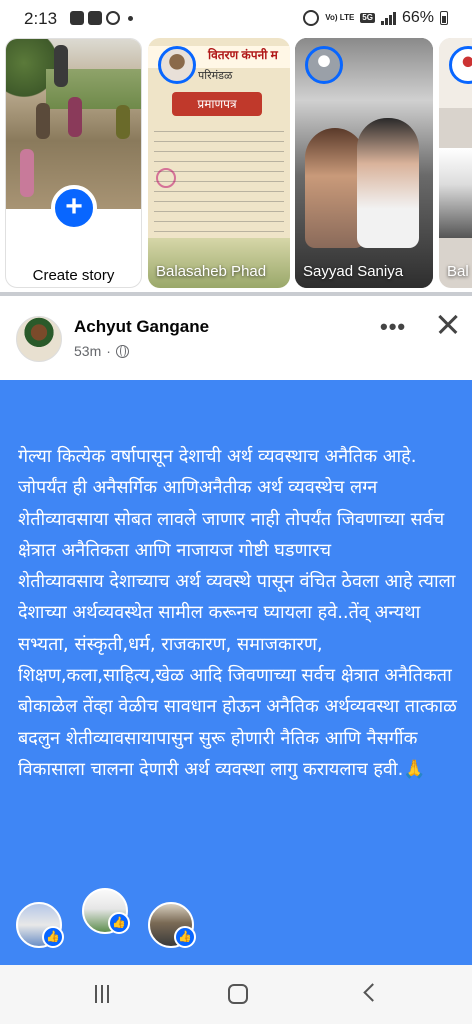 The height and width of the screenshot is (1024, 472). I want to click on post-time: 53m, so click(87, 351).